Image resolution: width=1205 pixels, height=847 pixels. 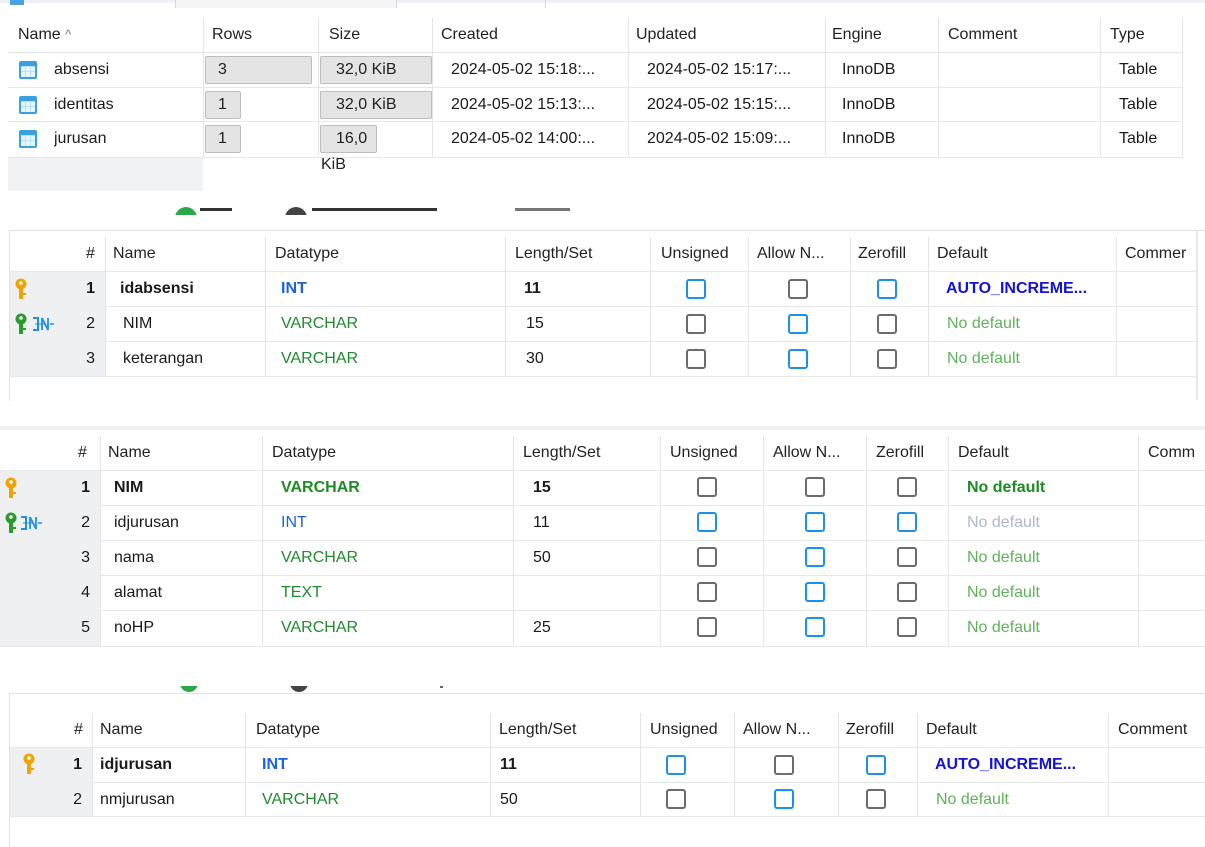 What do you see at coordinates (1127, 35) in the screenshot?
I see `header-type: Type` at bounding box center [1127, 35].